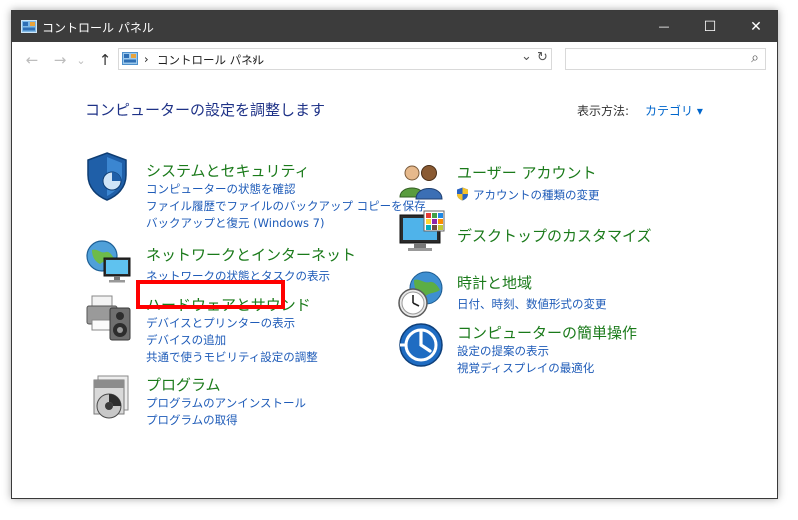 The height and width of the screenshot is (520, 798). I want to click on search-input: ⌕, so click(665, 59).